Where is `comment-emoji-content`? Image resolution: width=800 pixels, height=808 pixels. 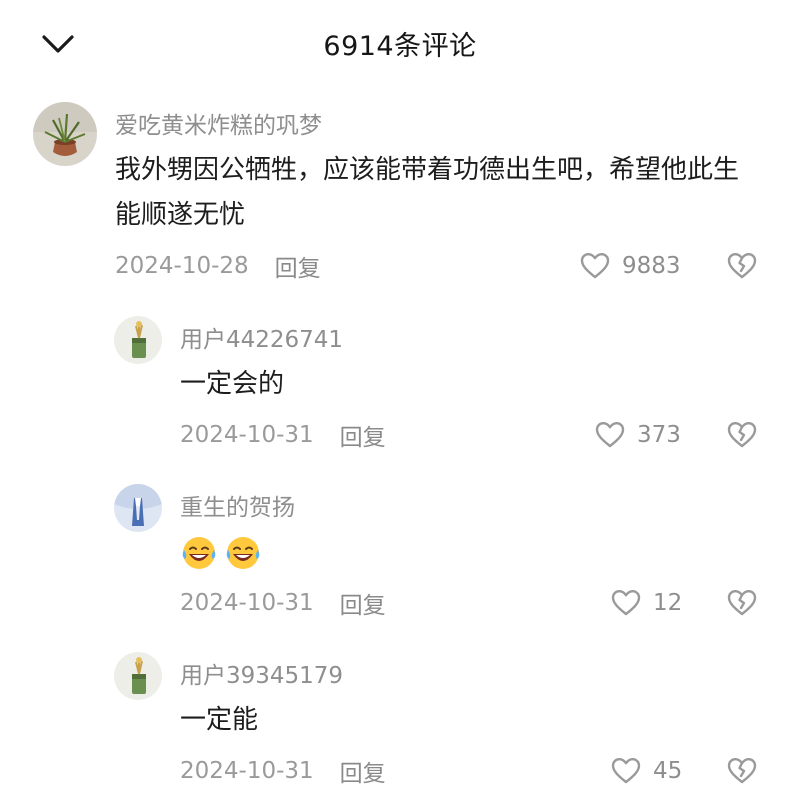
comment-emoji-content is located at coordinates (221, 553).